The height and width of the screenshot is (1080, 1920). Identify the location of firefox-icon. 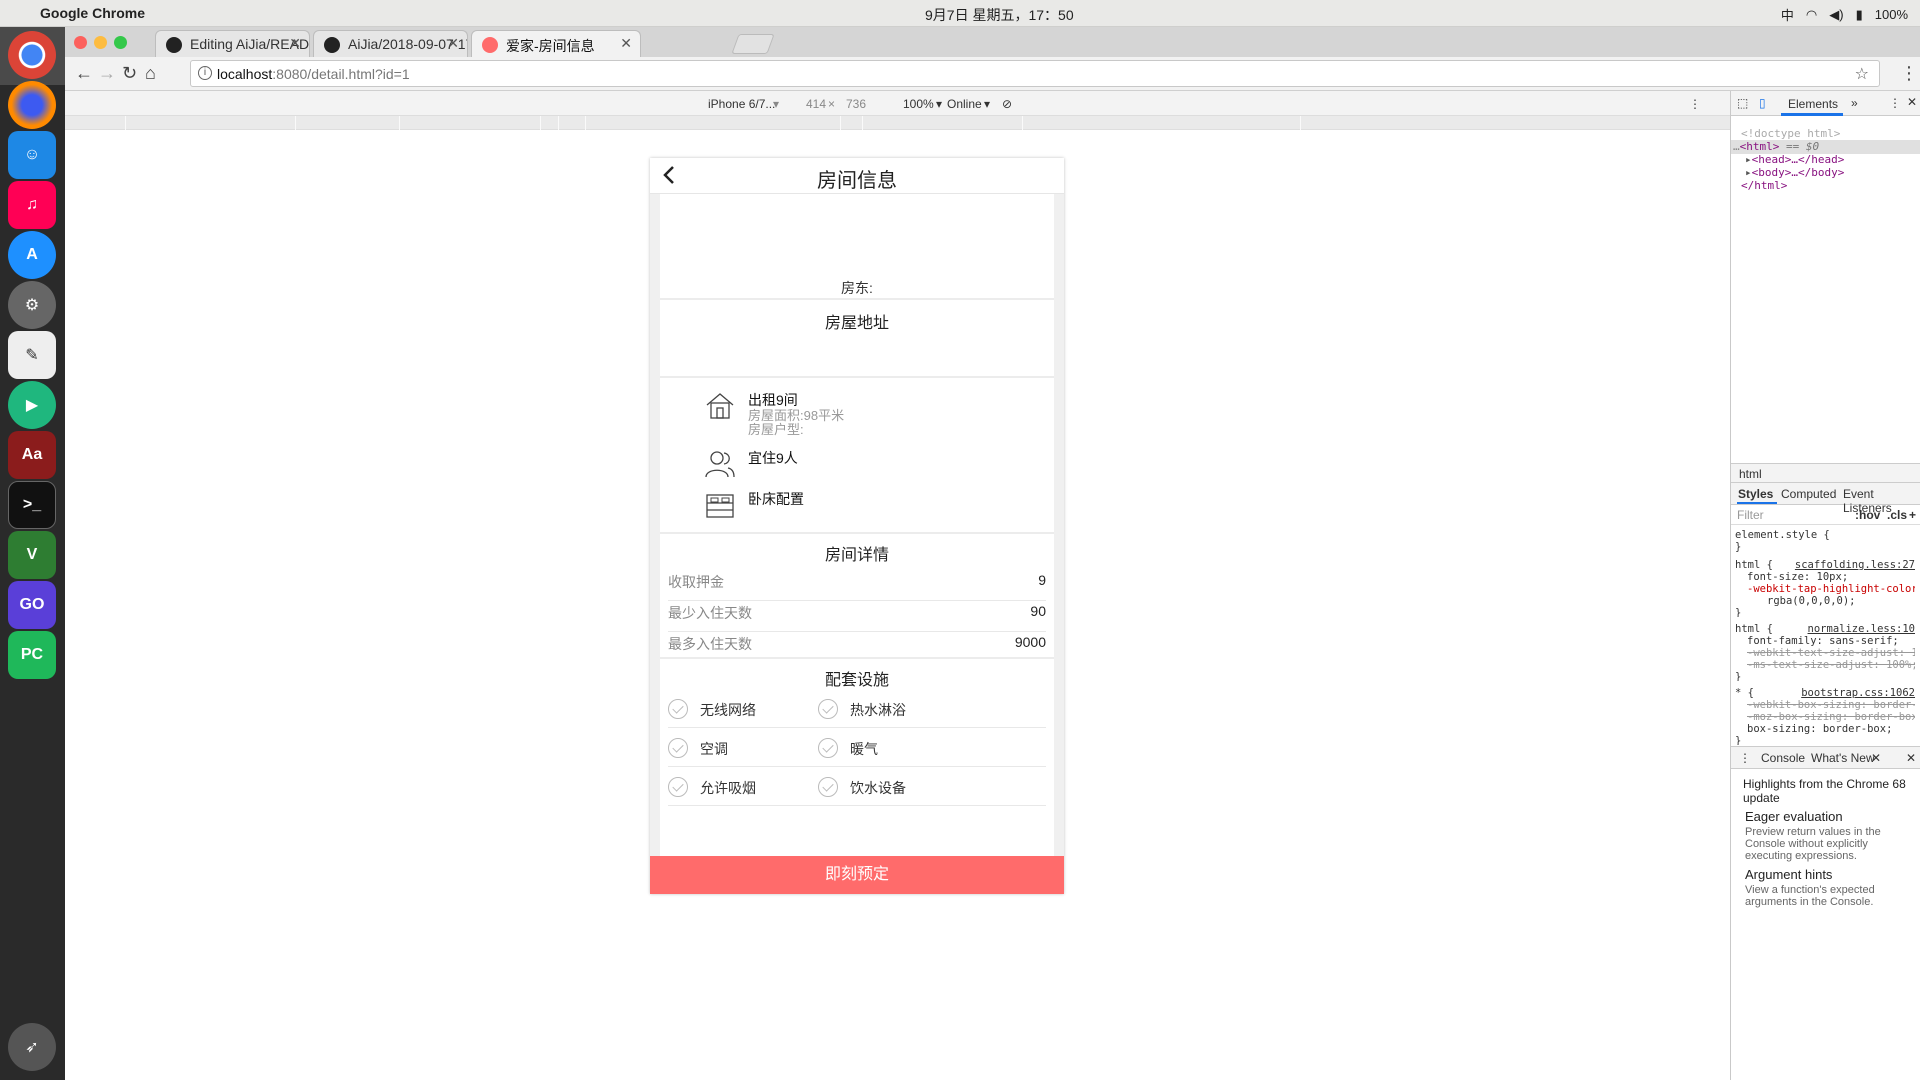
(32, 105).